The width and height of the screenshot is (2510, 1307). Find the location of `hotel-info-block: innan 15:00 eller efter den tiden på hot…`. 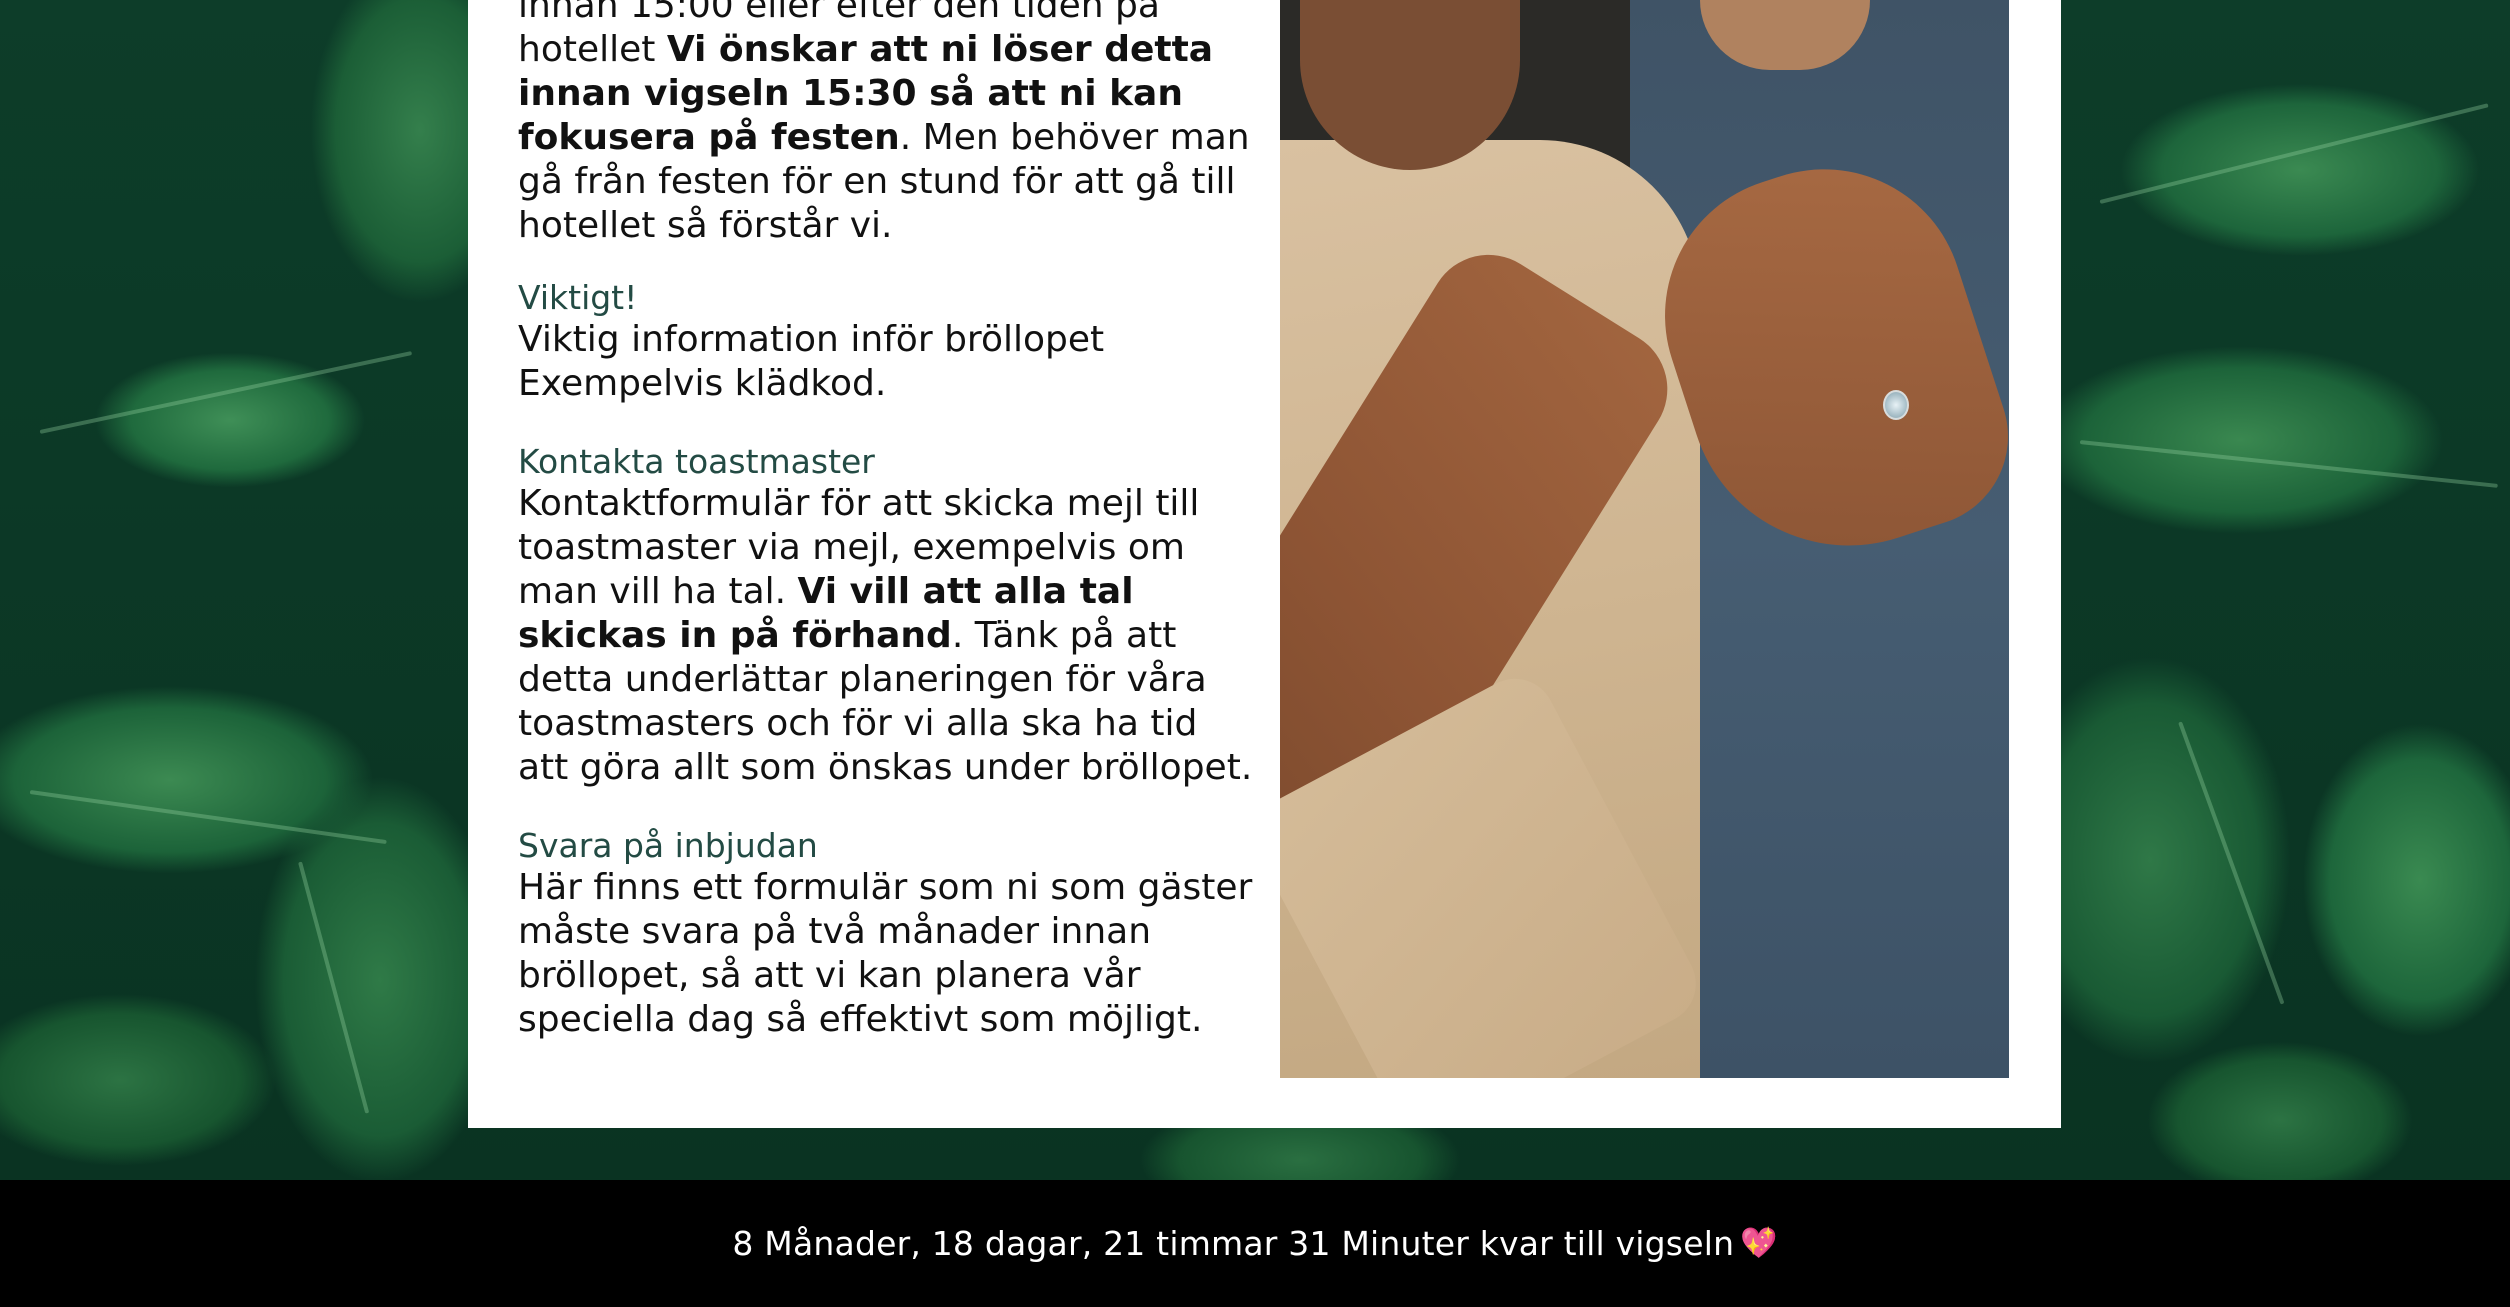

hotel-info-block: innan 15:00 eller efter den tiden på hot… is located at coordinates (888, 124).